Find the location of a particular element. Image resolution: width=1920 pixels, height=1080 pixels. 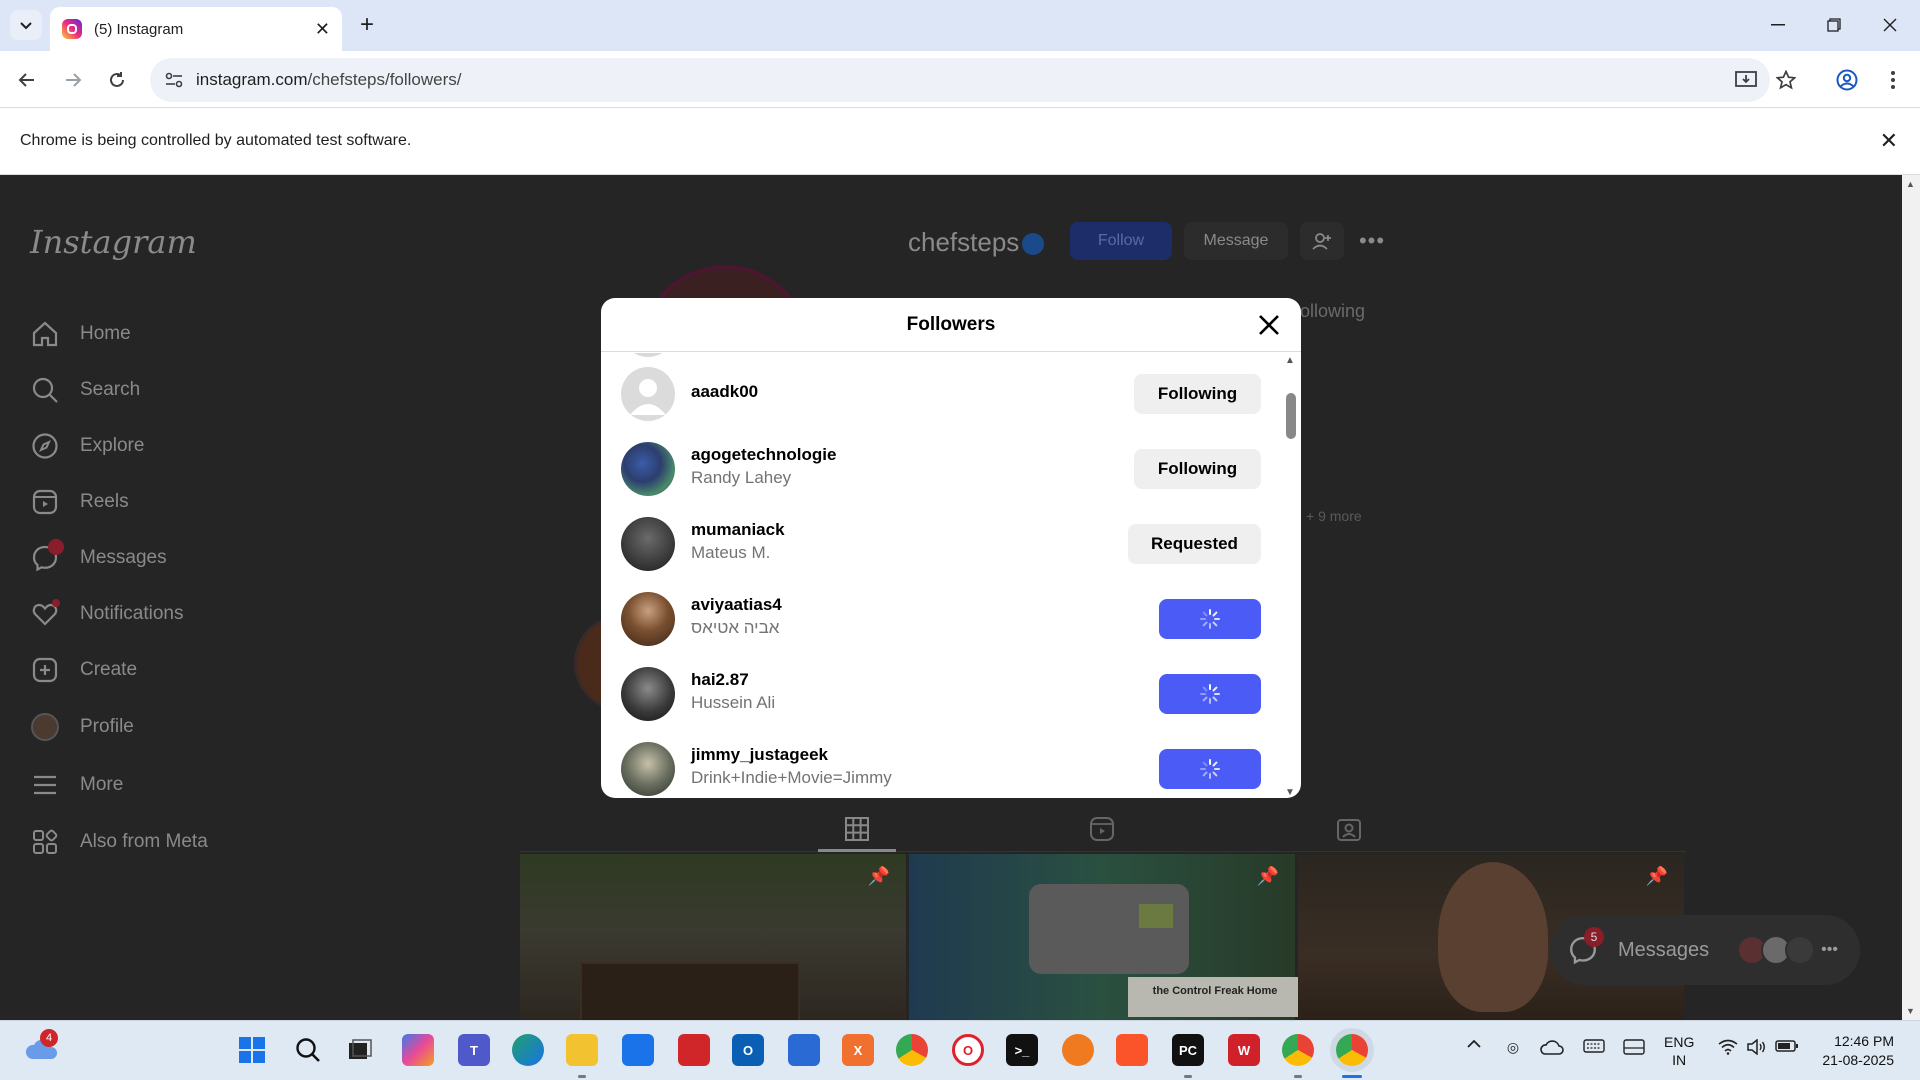

profile-button is located at coordinates (1847, 80).